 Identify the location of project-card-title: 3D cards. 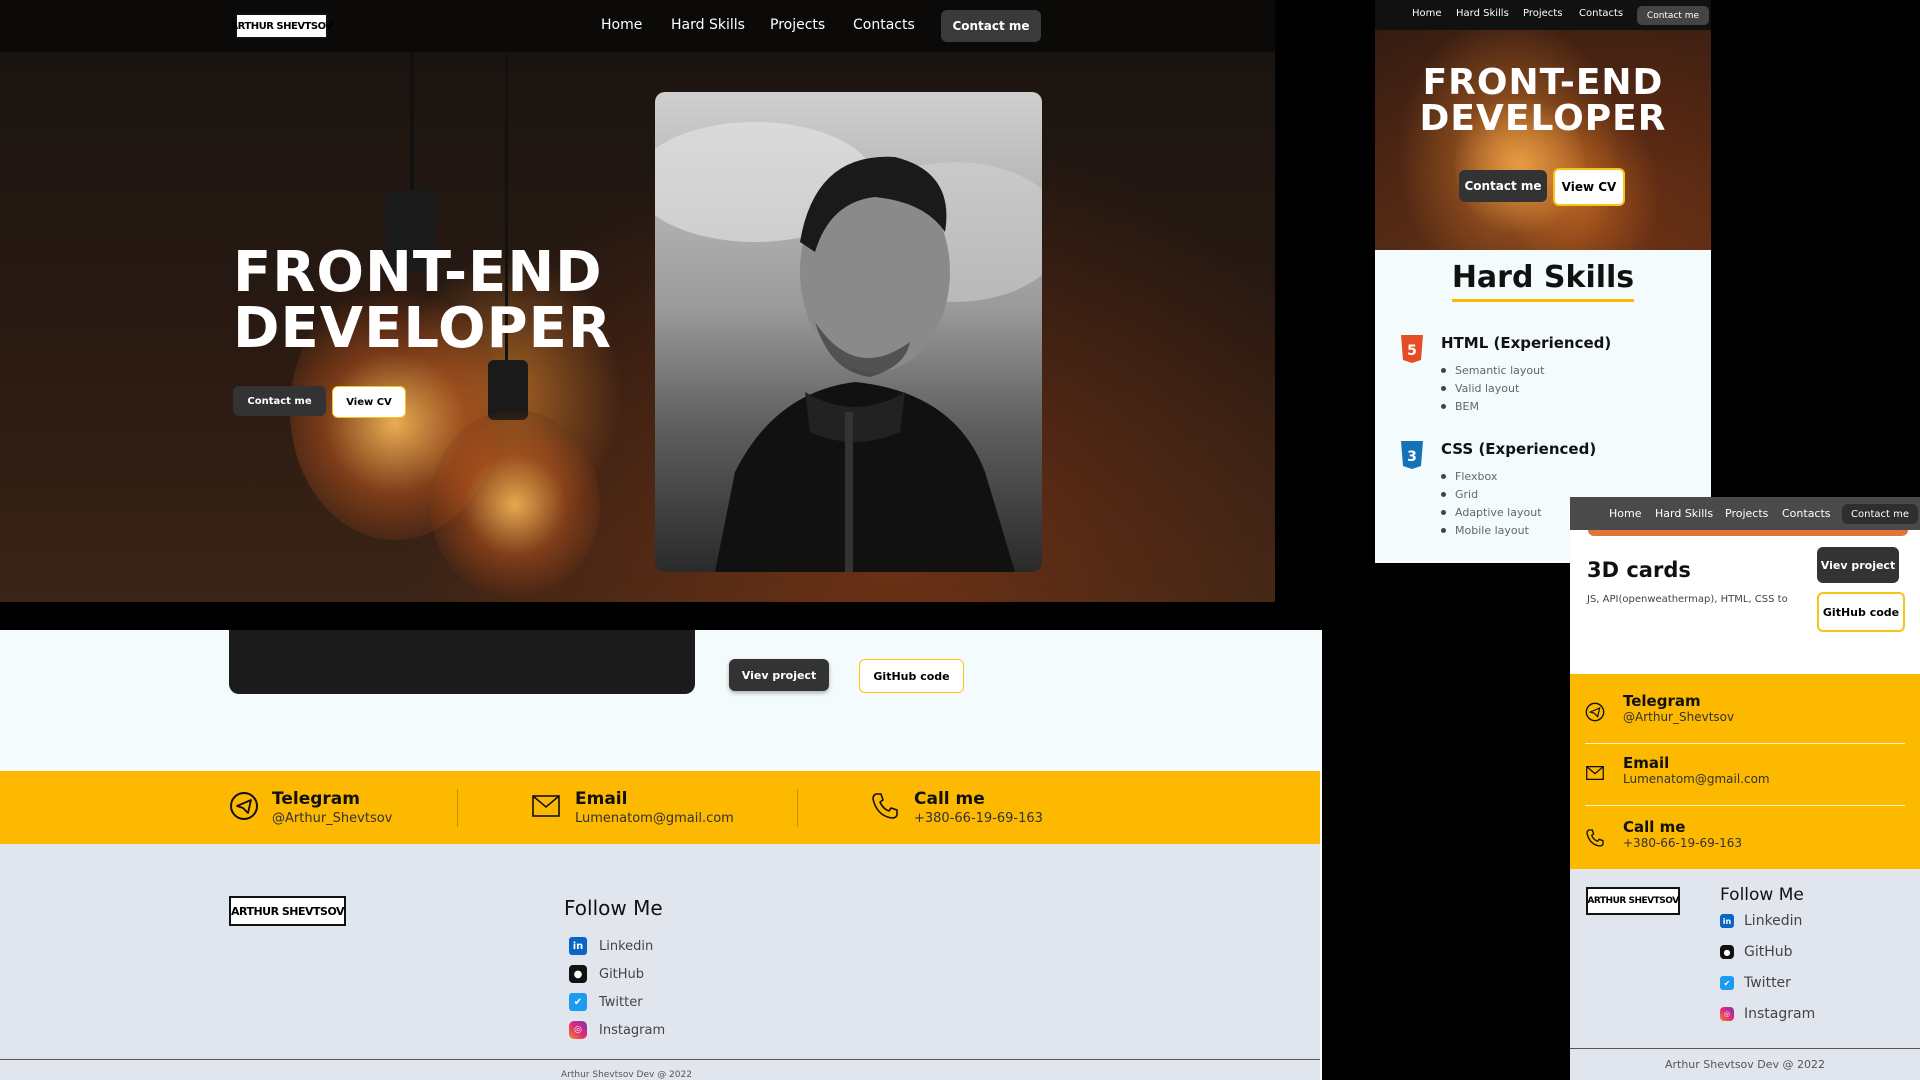
(1639, 570).